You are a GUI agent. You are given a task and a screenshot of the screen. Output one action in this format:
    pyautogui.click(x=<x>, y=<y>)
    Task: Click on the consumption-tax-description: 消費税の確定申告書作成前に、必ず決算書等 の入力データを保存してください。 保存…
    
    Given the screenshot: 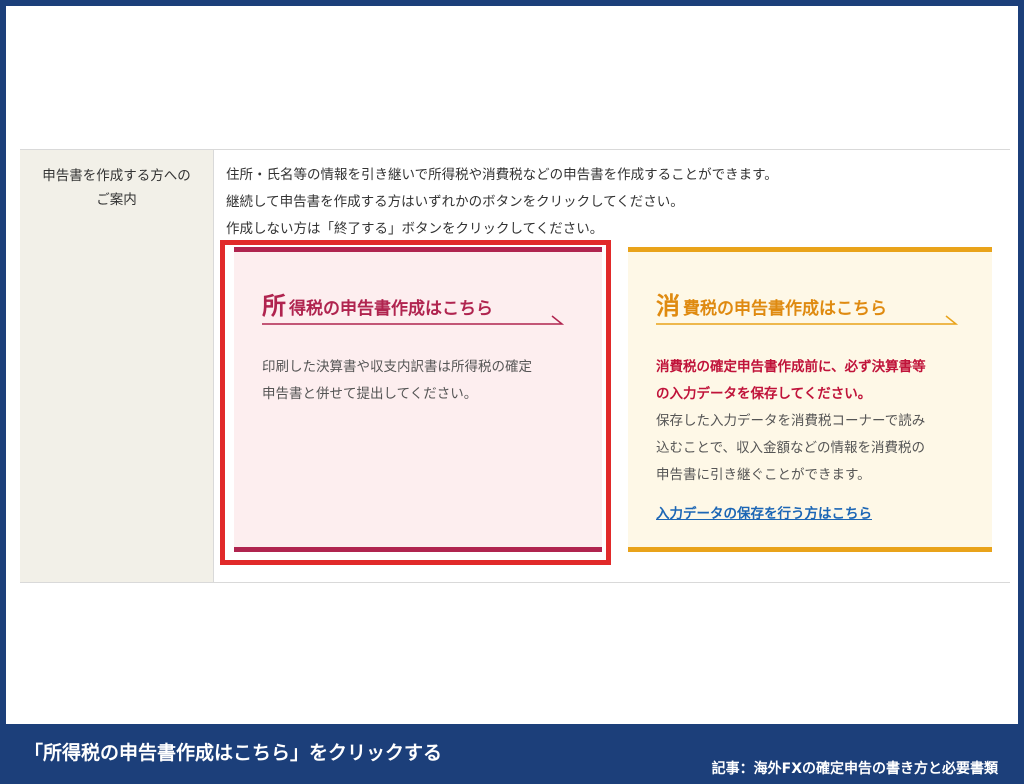 What is the action you would take?
    pyautogui.click(x=791, y=441)
    